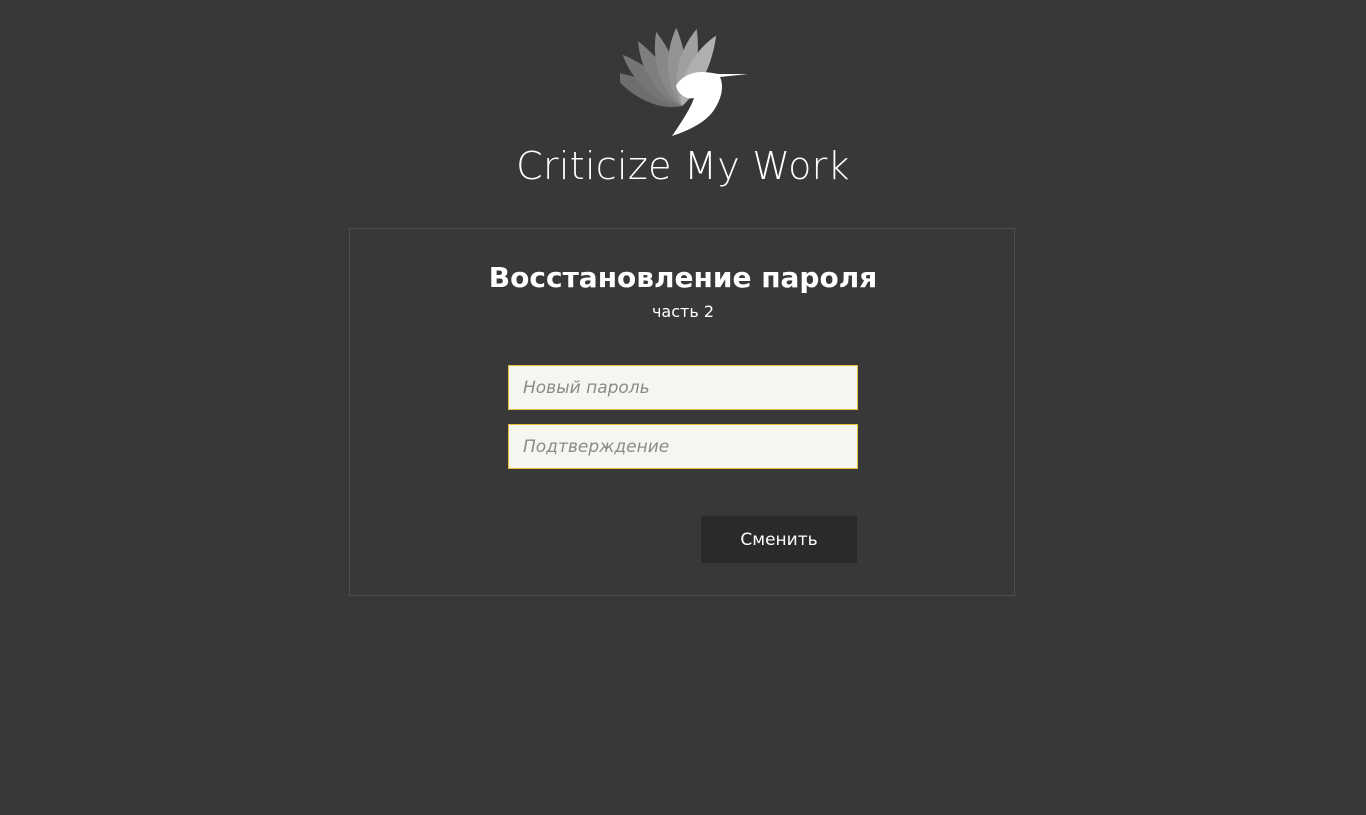 Image resolution: width=1366 pixels, height=815 pixels. I want to click on brand-name: Criticize My Work, so click(683, 166).